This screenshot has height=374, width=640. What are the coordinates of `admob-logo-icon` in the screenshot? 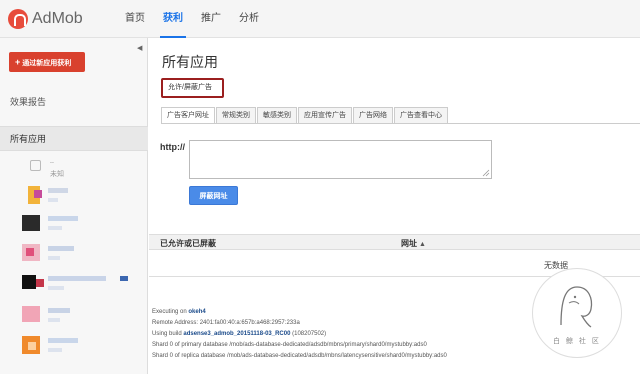 It's located at (18, 19).